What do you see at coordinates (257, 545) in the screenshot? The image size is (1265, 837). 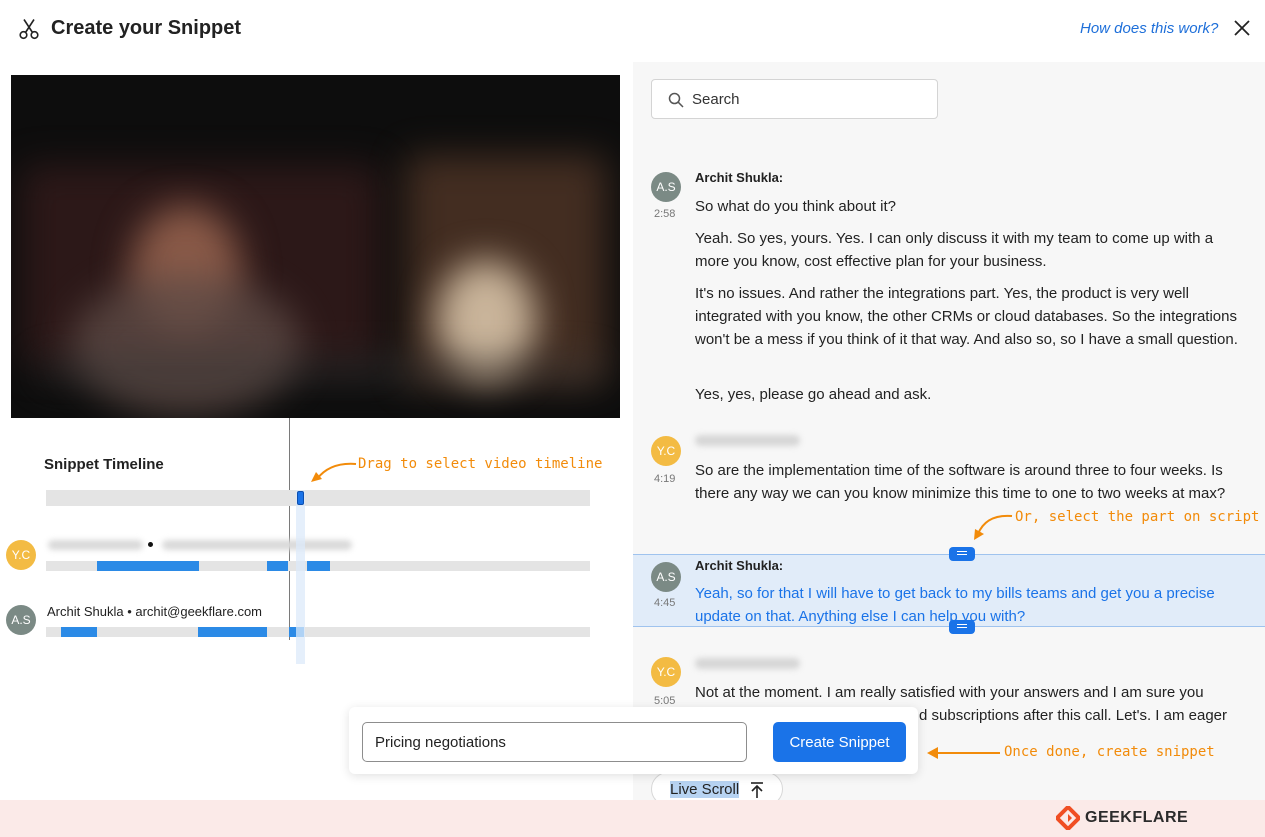 I see `speaker-email-blurred` at bounding box center [257, 545].